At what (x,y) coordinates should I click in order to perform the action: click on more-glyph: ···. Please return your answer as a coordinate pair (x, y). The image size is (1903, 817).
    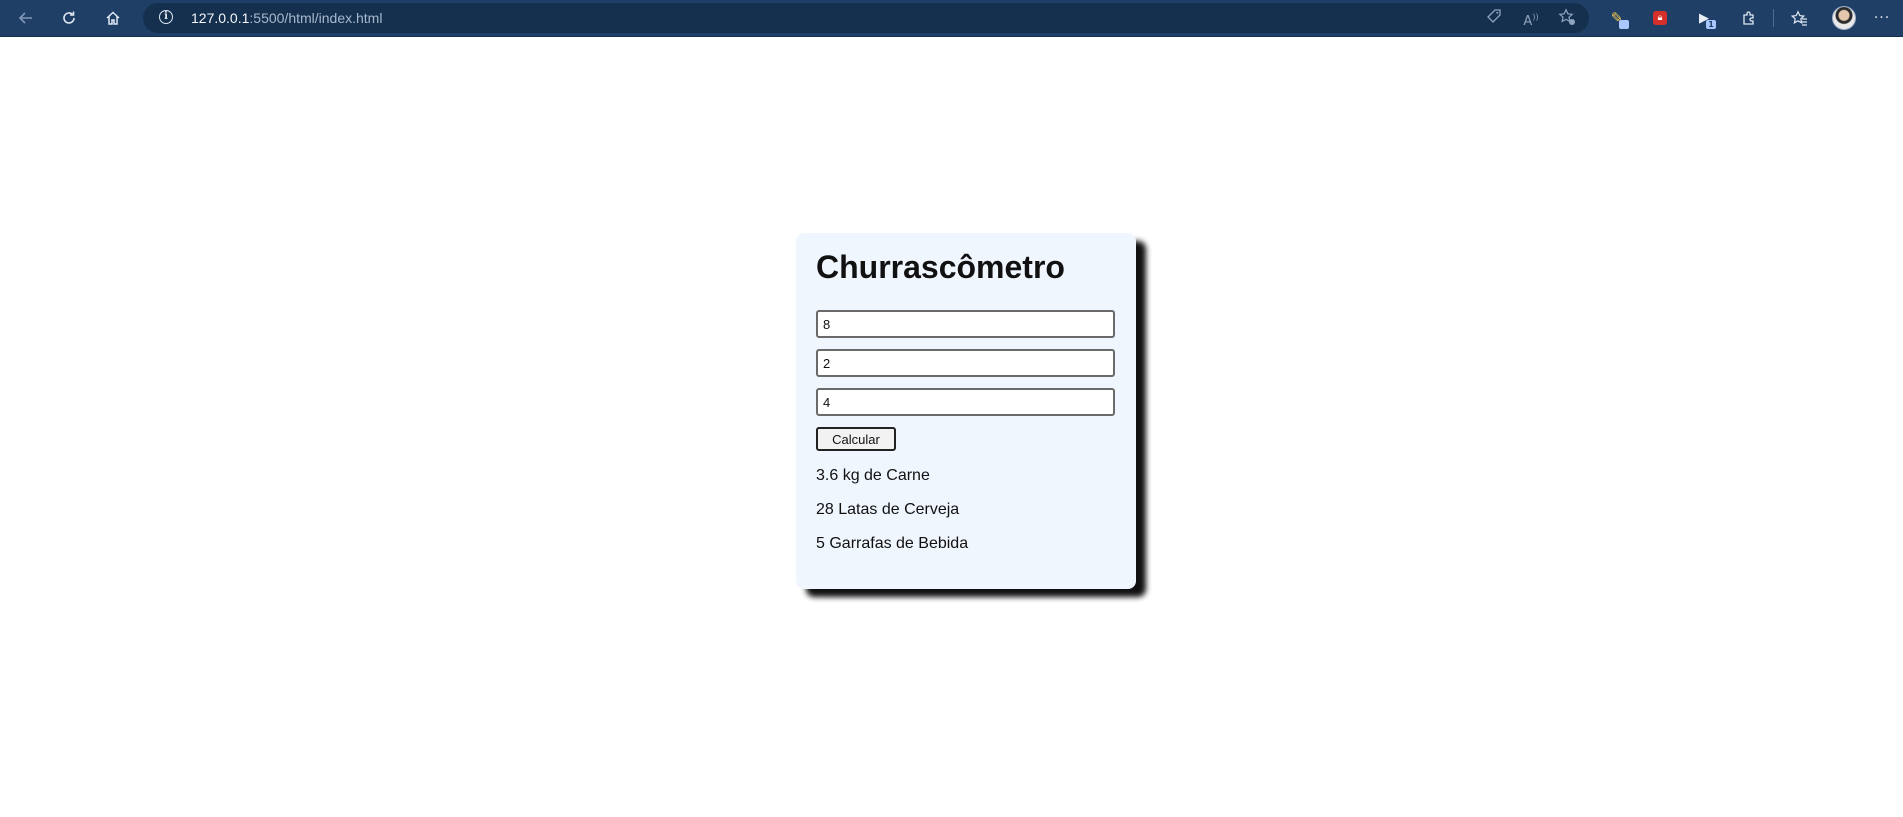
    Looking at the image, I should click on (1882, 18).